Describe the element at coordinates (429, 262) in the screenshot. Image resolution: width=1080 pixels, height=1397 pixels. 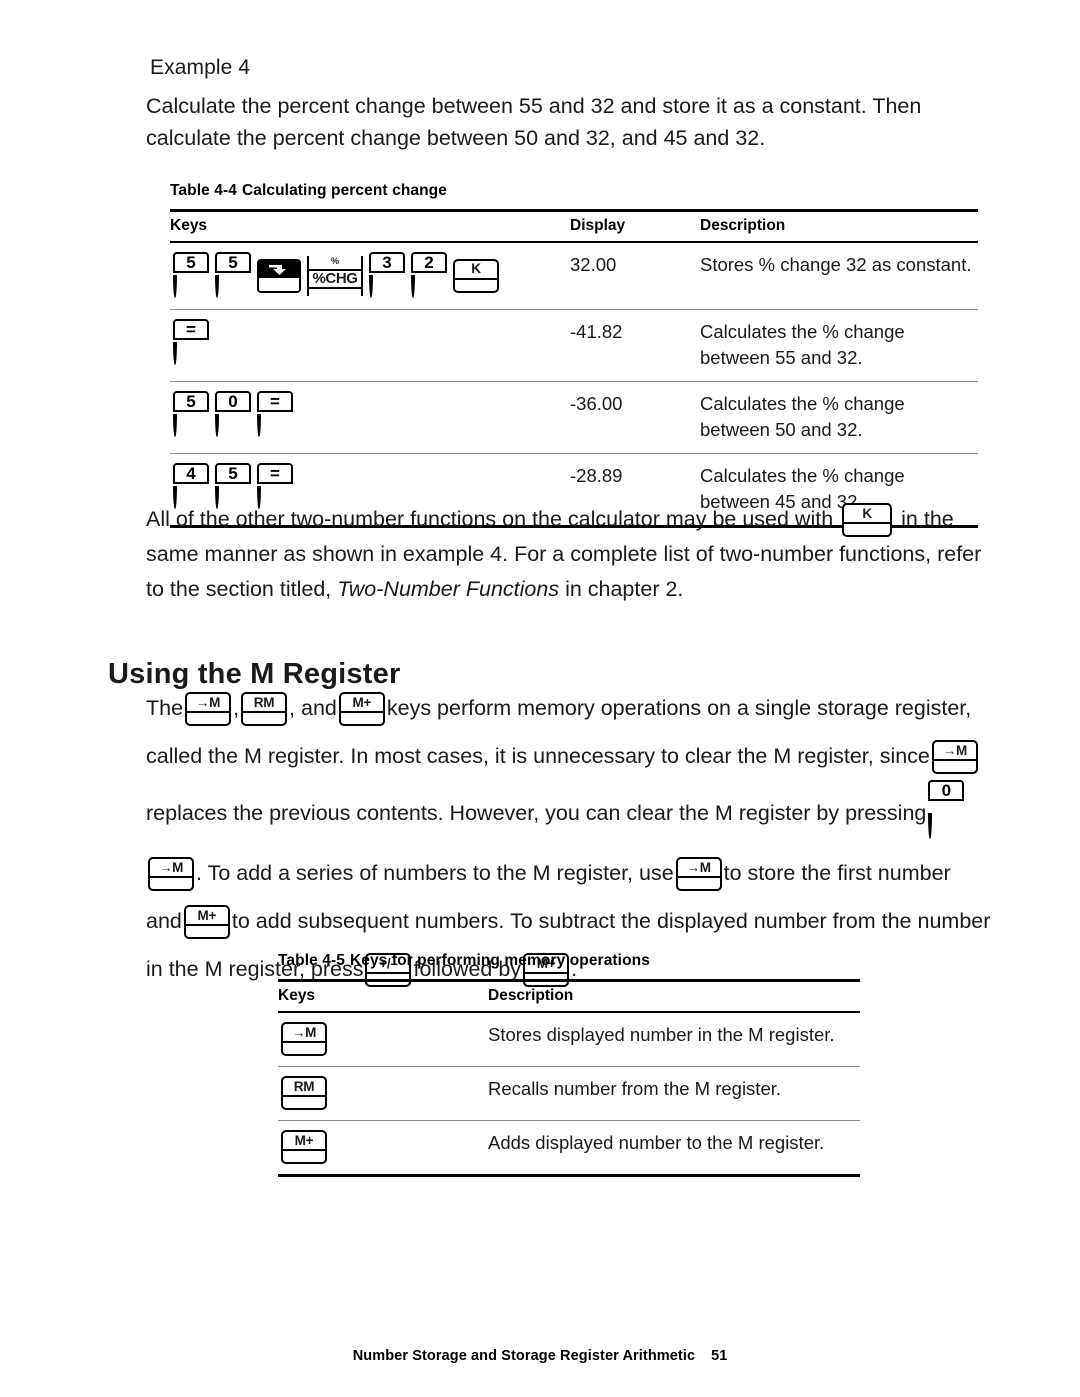
I see `key-2-label: 2` at that location.